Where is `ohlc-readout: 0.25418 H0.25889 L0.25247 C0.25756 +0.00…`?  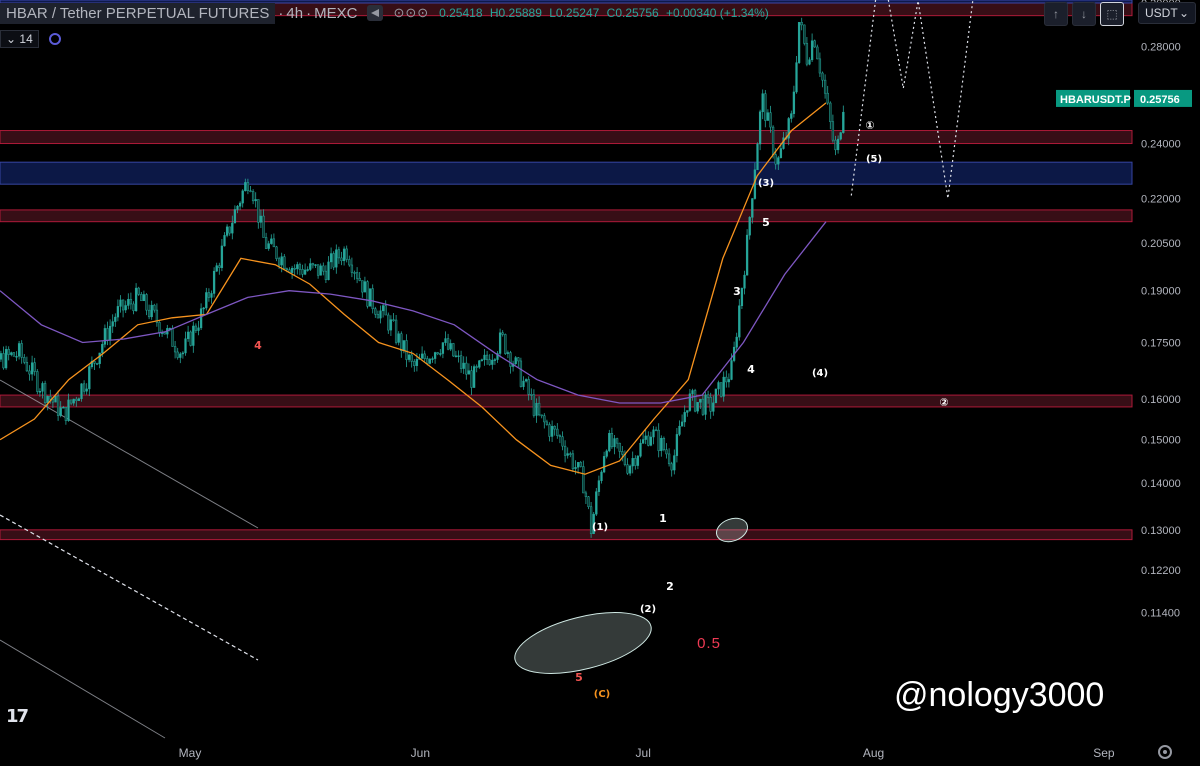 ohlc-readout: 0.25418 H0.25889 L0.25247 C0.25756 +0.00… is located at coordinates (606, 13).